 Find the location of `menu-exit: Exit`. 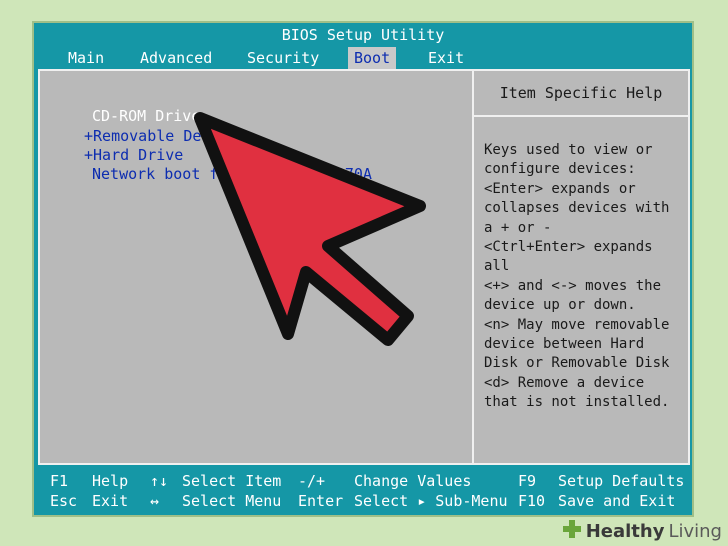

menu-exit: Exit is located at coordinates (446, 58).